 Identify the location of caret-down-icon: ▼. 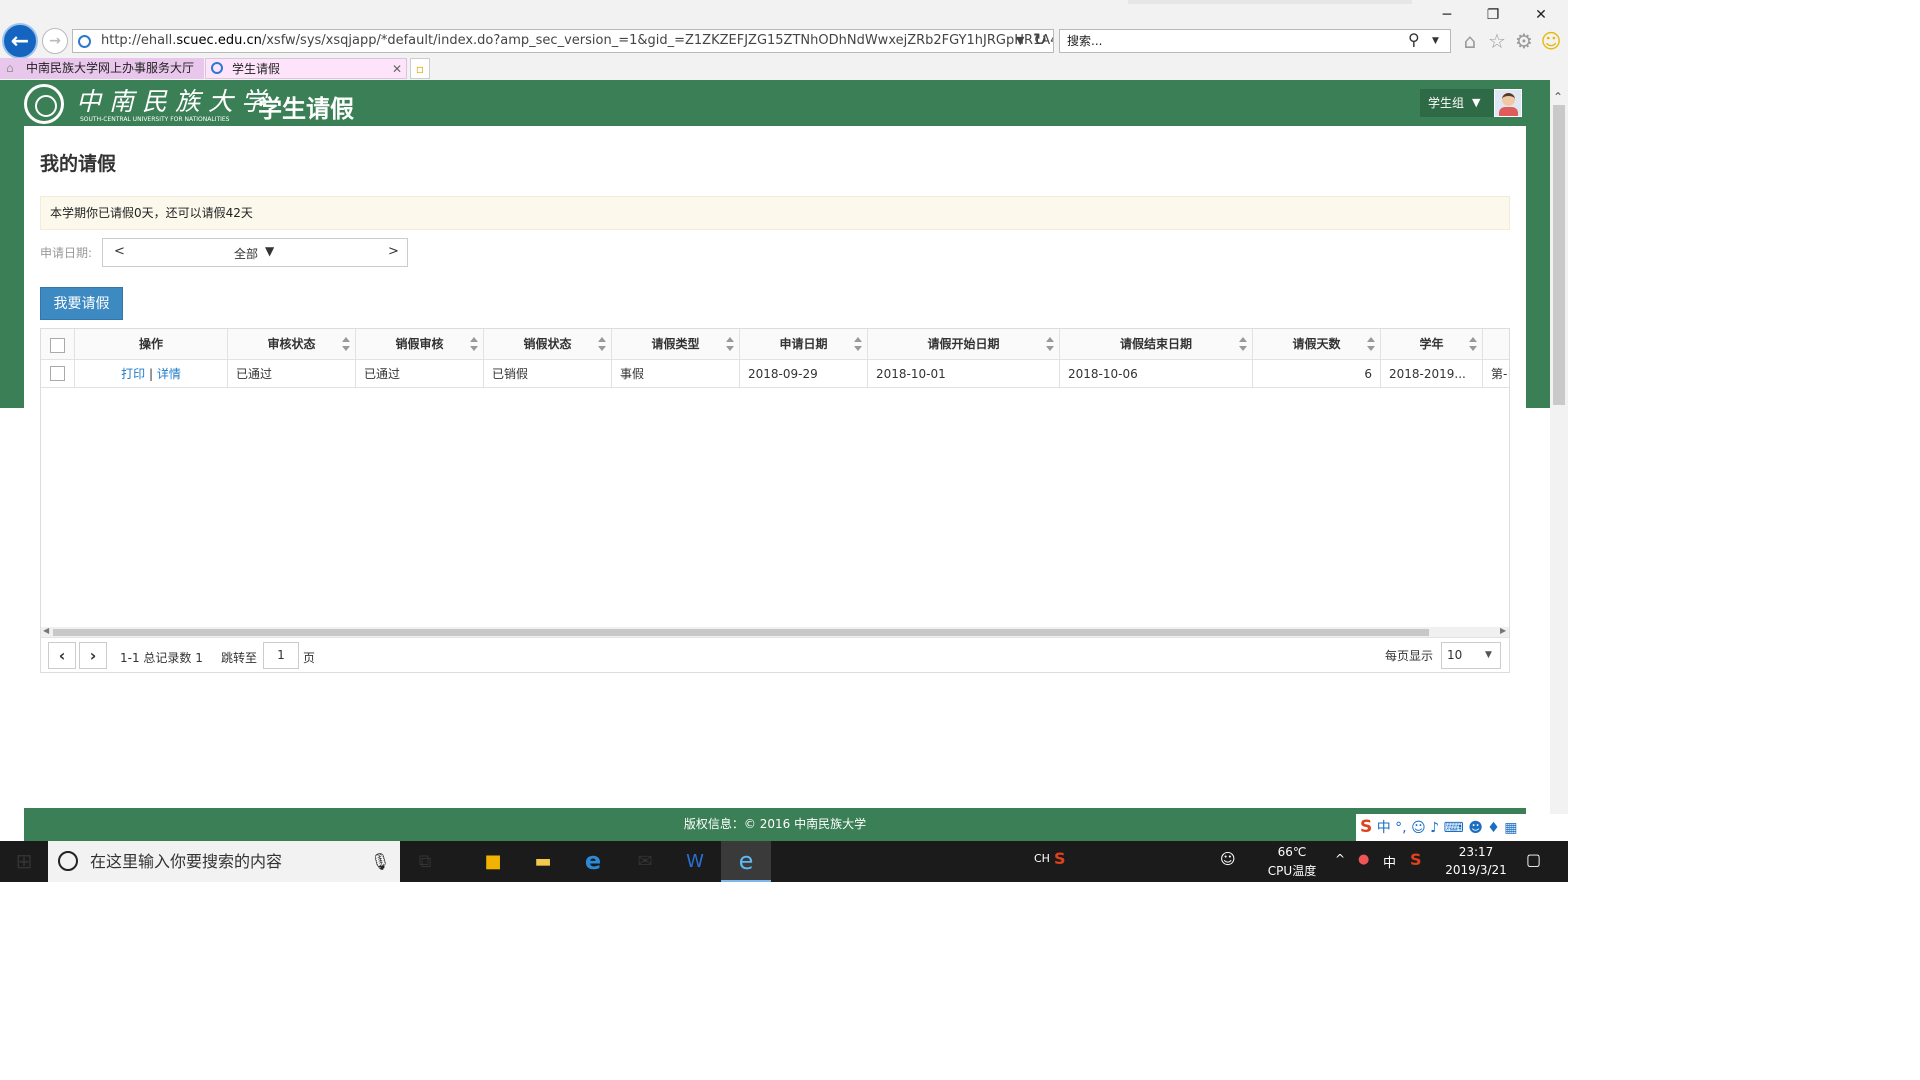
(269, 251).